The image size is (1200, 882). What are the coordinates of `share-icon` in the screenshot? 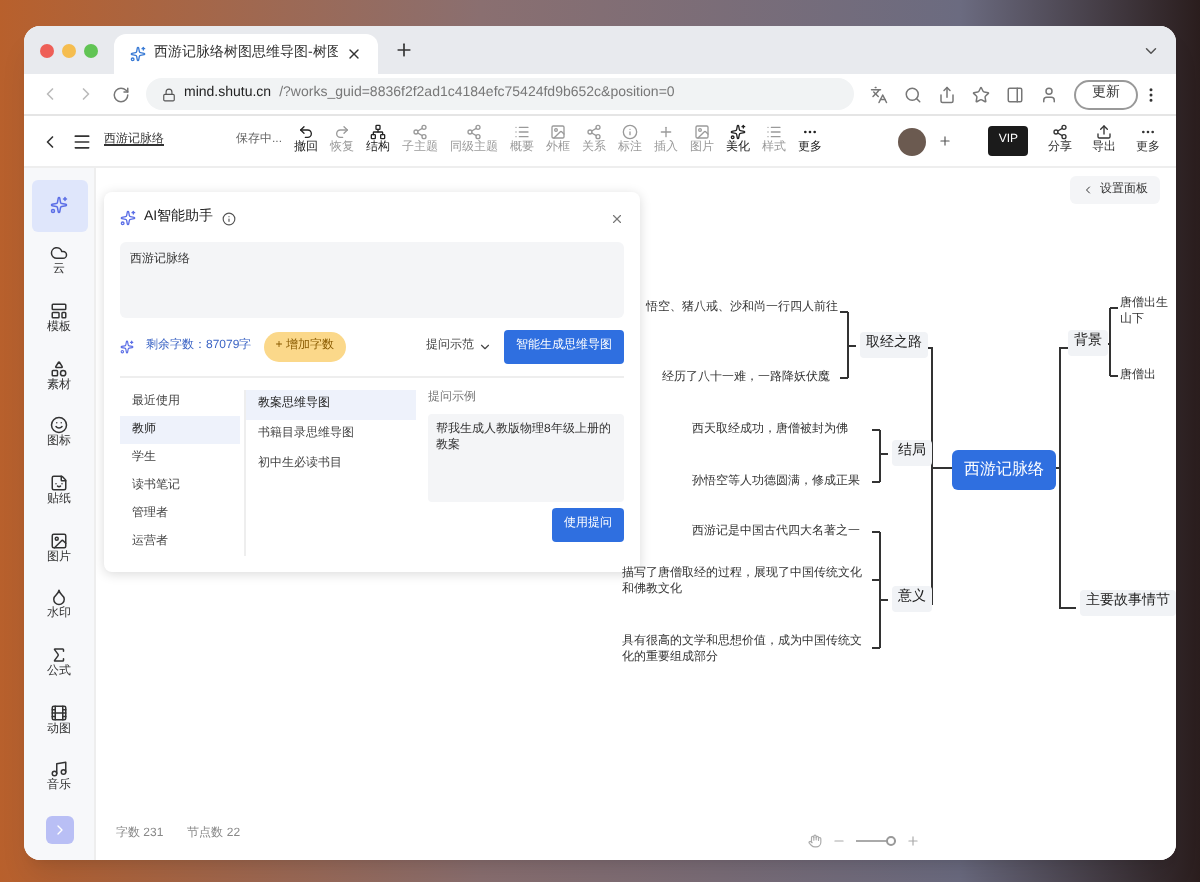 It's located at (1060, 132).